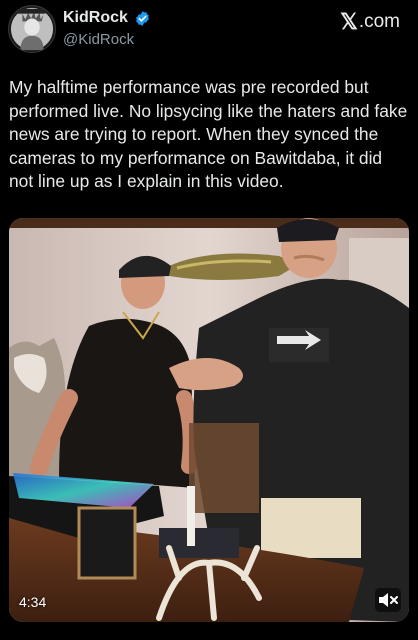 The width and height of the screenshot is (418, 640). Describe the element at coordinates (98, 39) in the screenshot. I see `author-handle: @KidRock` at that location.